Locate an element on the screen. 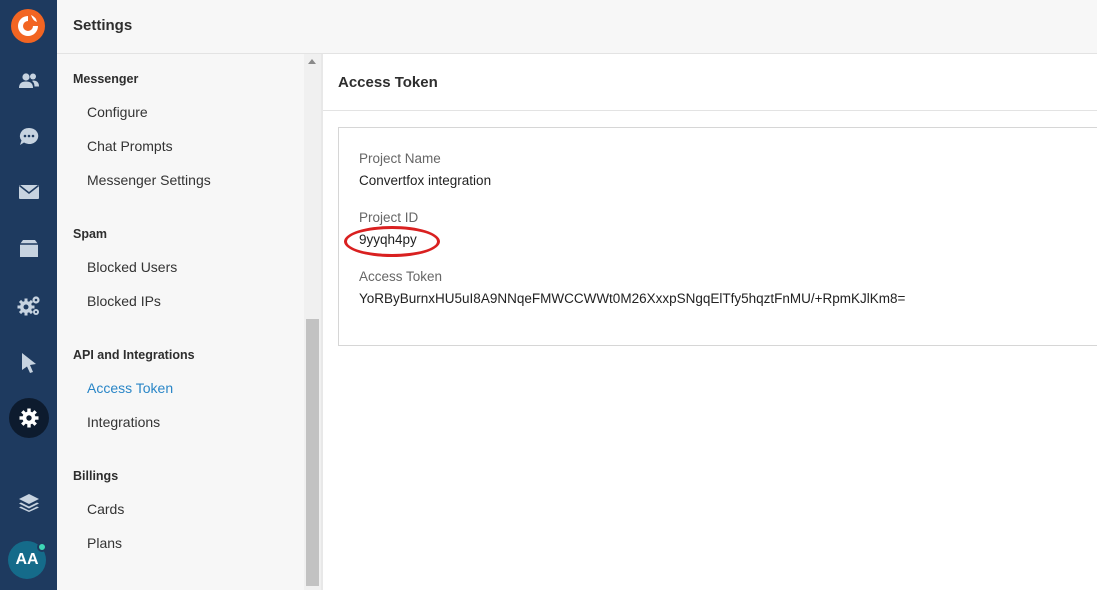  nav-item-messenger-settings: Messenger Settings is located at coordinates (149, 180).